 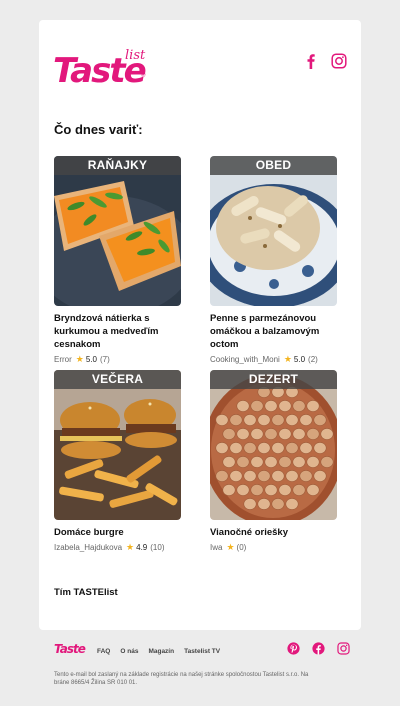 I want to click on header-social-links, so click(x=325, y=61).